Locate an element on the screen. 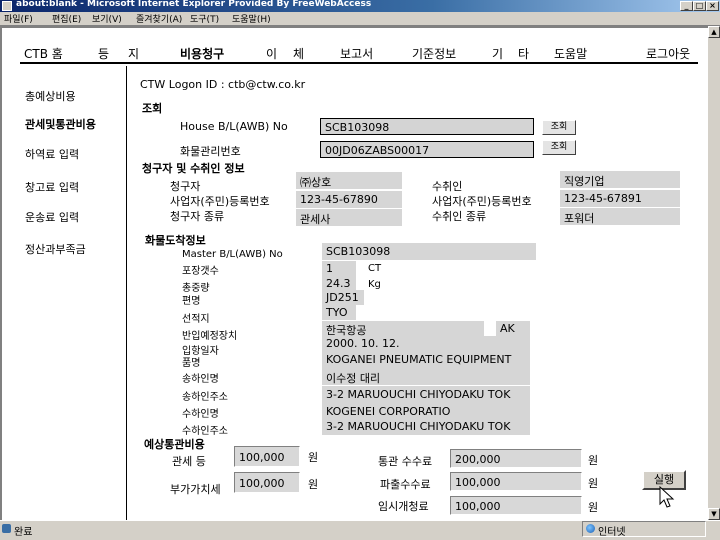 The width and height of the screenshot is (720, 540). item-name-label: 품명 is located at coordinates (191, 363).